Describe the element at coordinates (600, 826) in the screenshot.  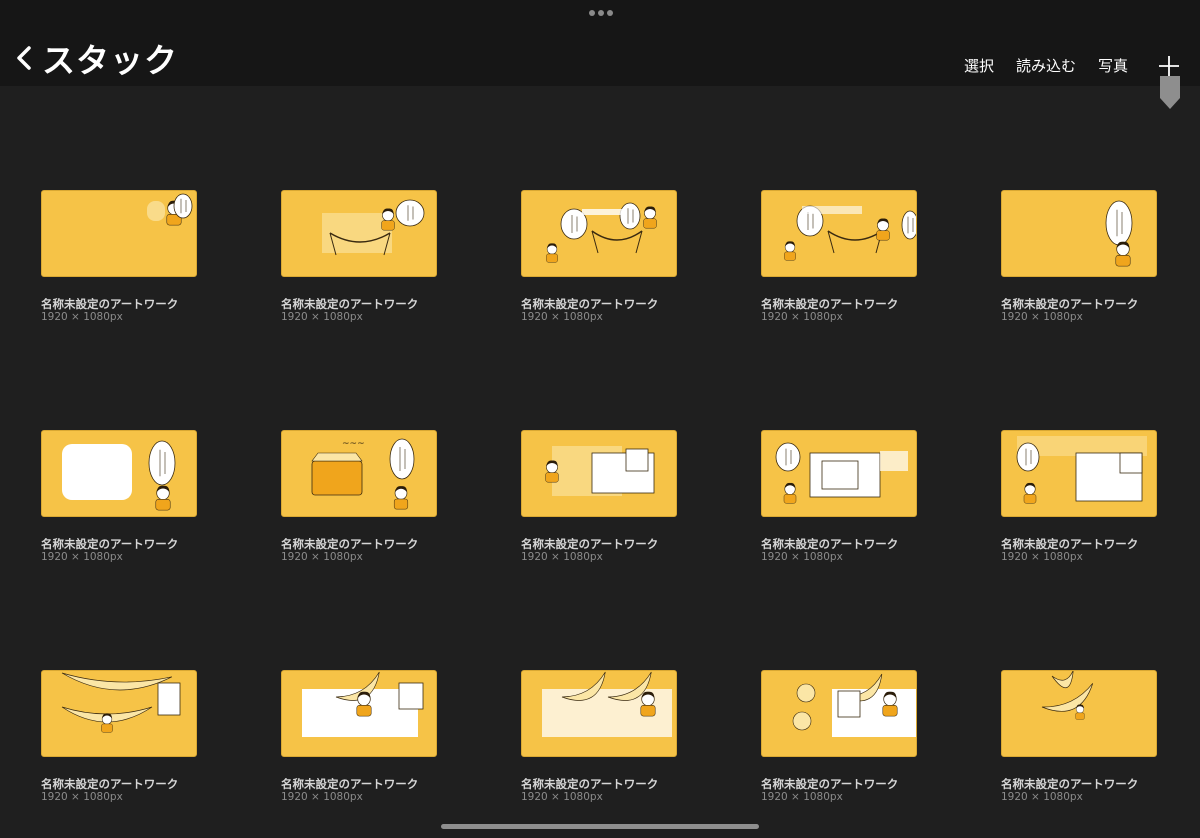
I see `home-indicator` at that location.